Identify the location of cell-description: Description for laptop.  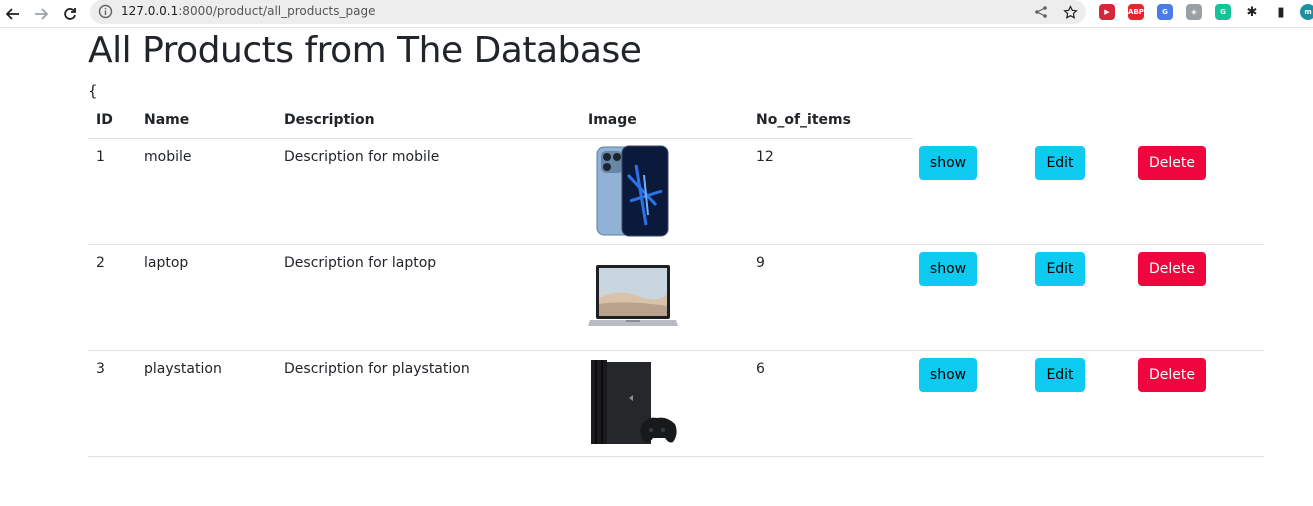
(360, 263).